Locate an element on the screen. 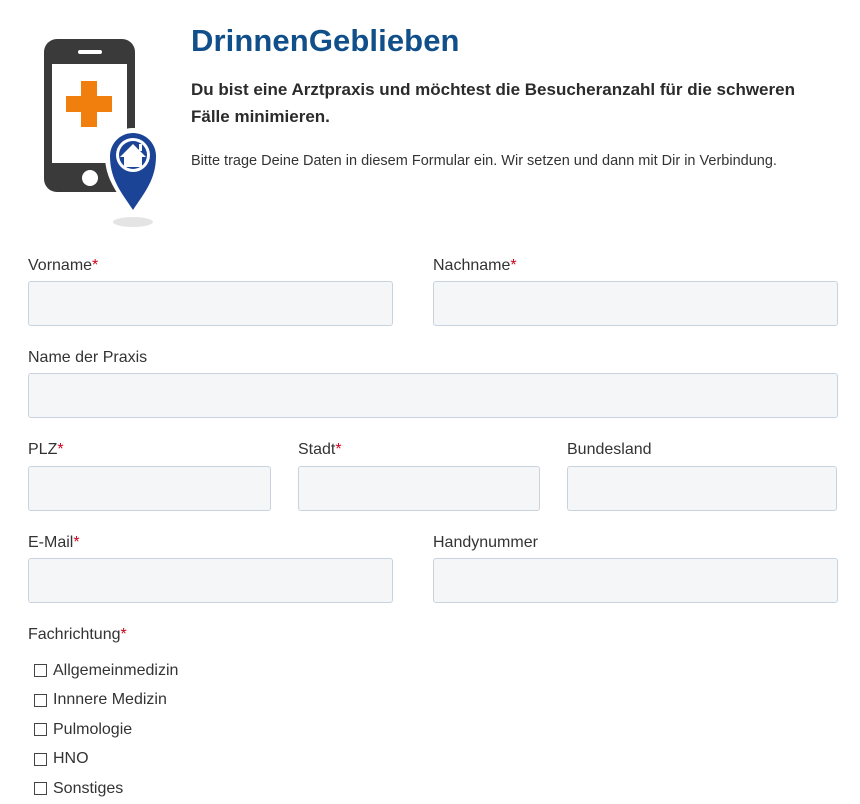  email-input is located at coordinates (210, 580).